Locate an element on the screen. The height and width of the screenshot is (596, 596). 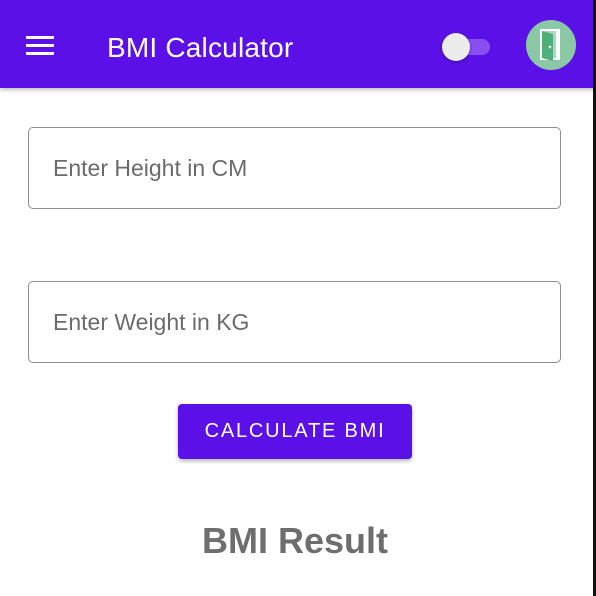
weight-input is located at coordinates (294, 322).